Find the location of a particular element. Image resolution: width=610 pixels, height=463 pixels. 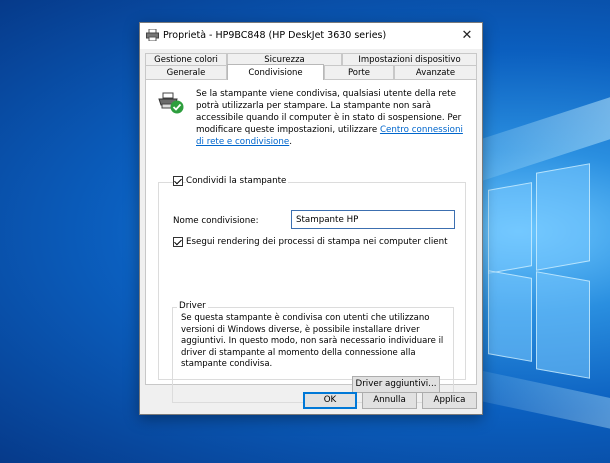

close-button: ✕ is located at coordinates (467, 36).